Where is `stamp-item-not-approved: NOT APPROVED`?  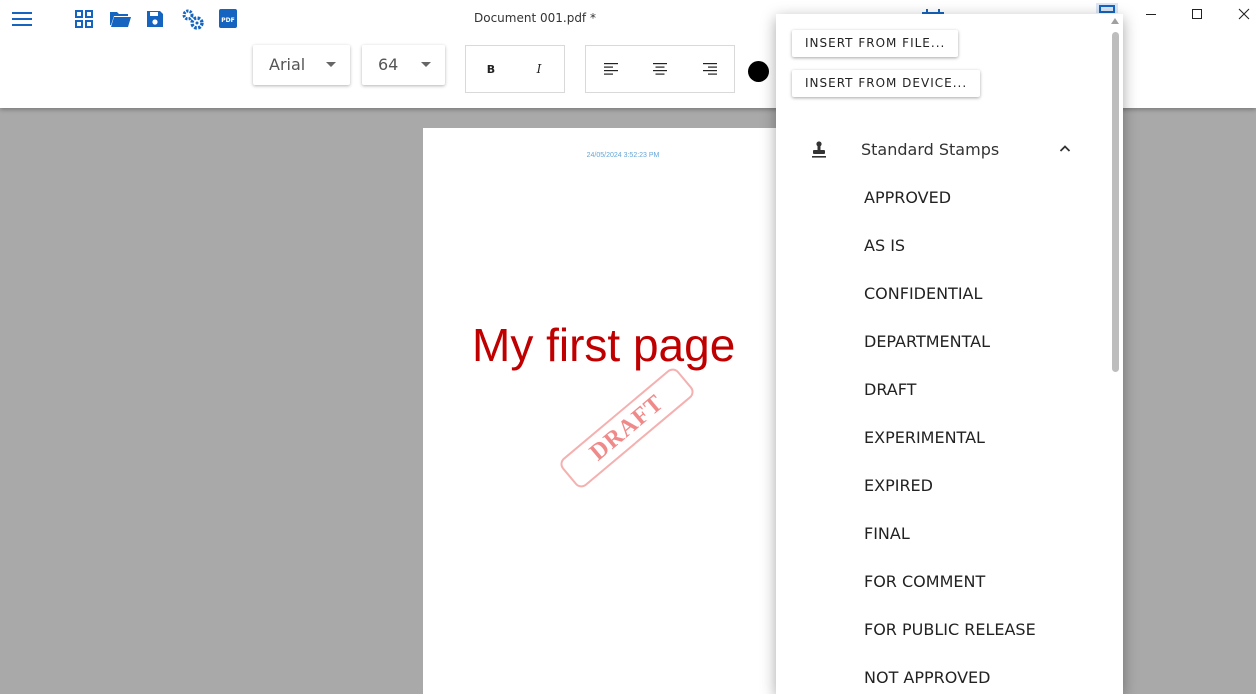
stamp-item-not-approved: NOT APPROVED is located at coordinates (927, 677).